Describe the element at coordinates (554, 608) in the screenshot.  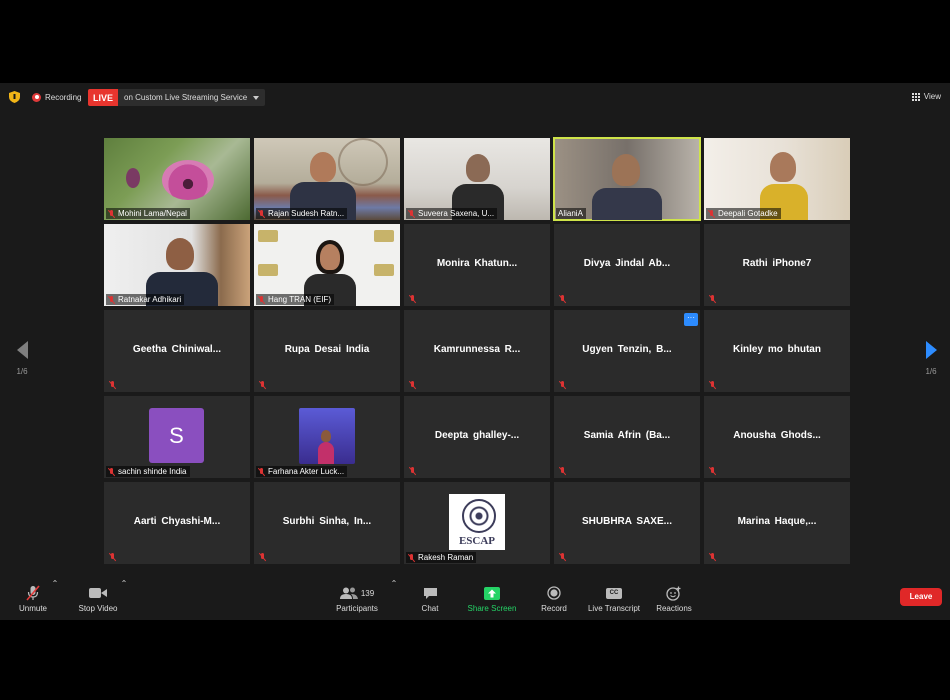
I see `record-label: Record` at that location.